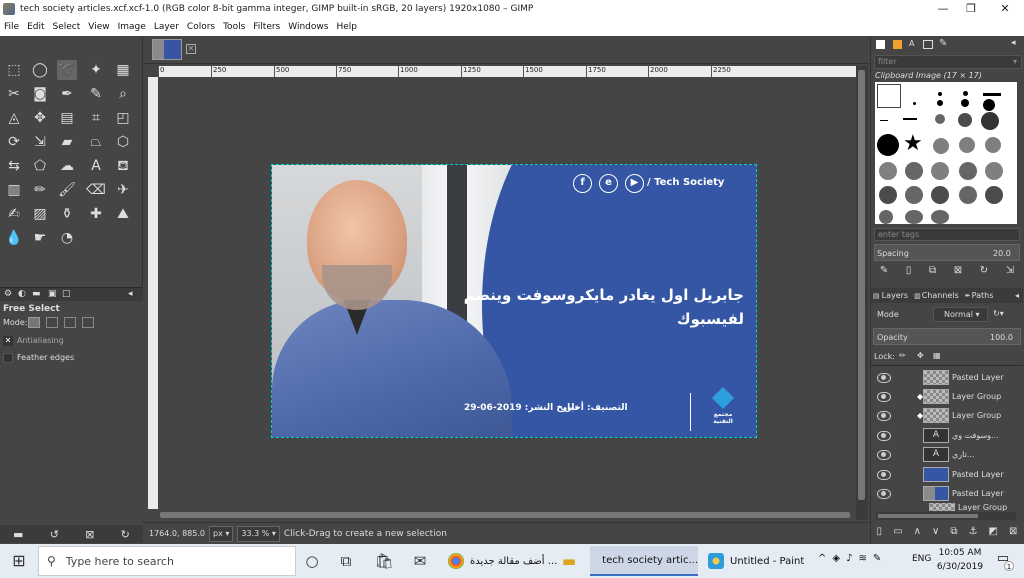 This screenshot has width=1024, height=578. I want to click on expand-group-icon: ◆, so click(920, 396).